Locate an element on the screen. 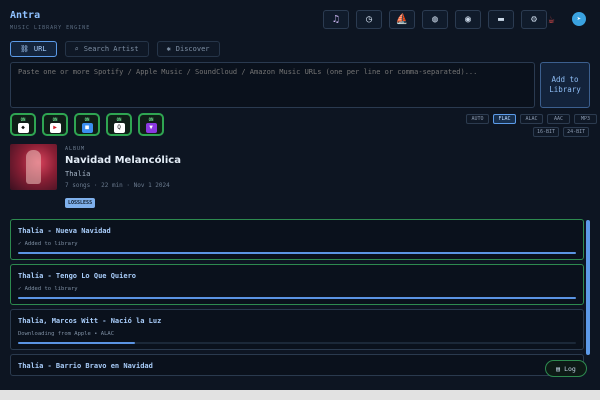 The height and width of the screenshot is (400, 600). gear-icon: ⚙ is located at coordinates (534, 19).